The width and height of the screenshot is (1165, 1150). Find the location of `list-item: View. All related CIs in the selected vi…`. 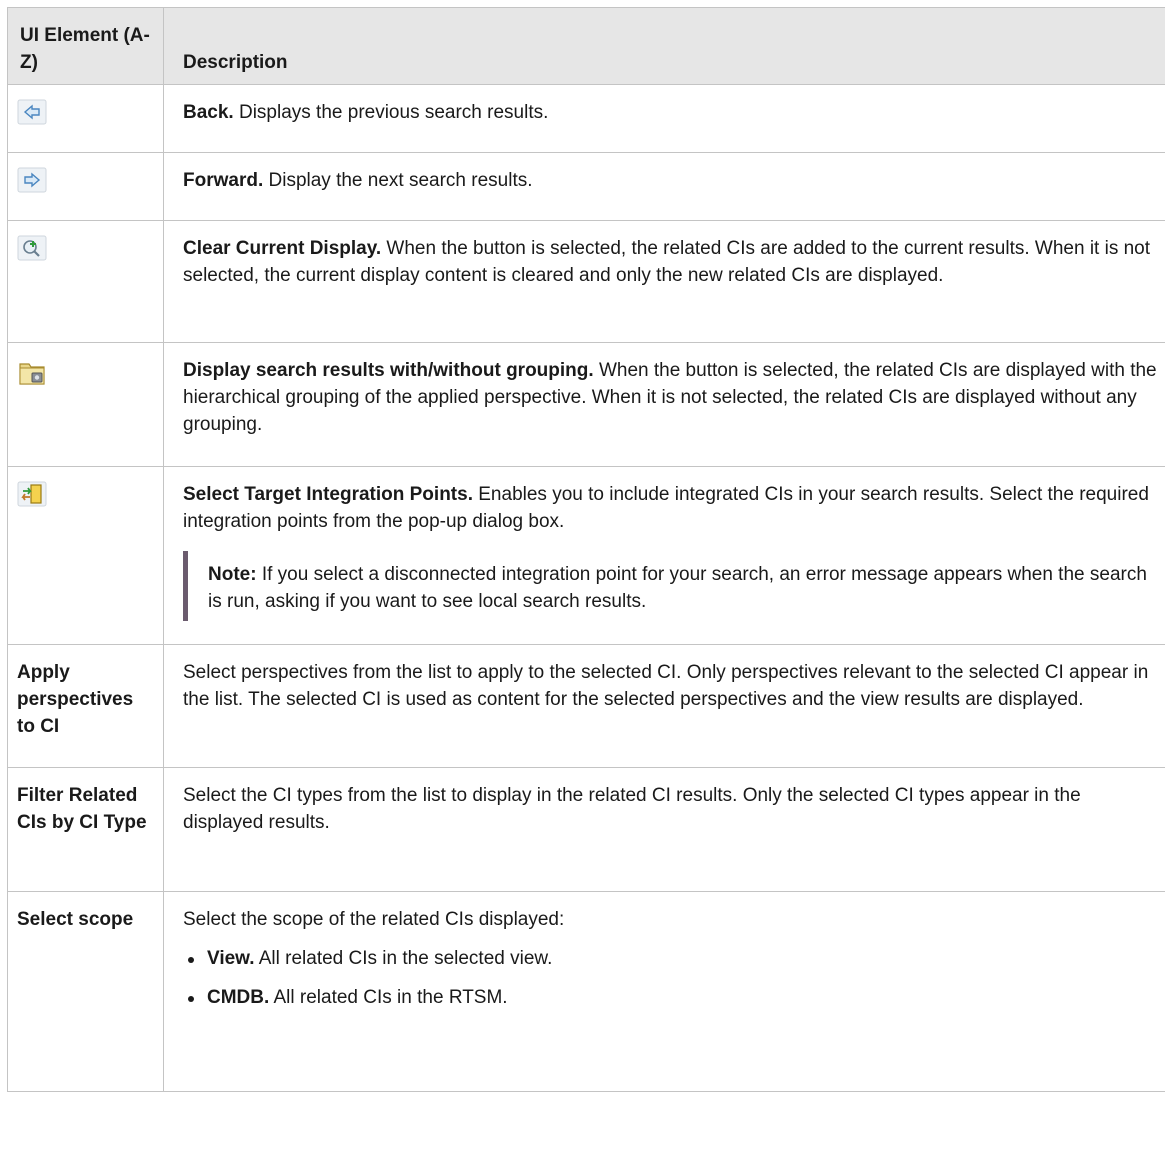

list-item: View. All related CIs in the selected vi… is located at coordinates (673, 958).